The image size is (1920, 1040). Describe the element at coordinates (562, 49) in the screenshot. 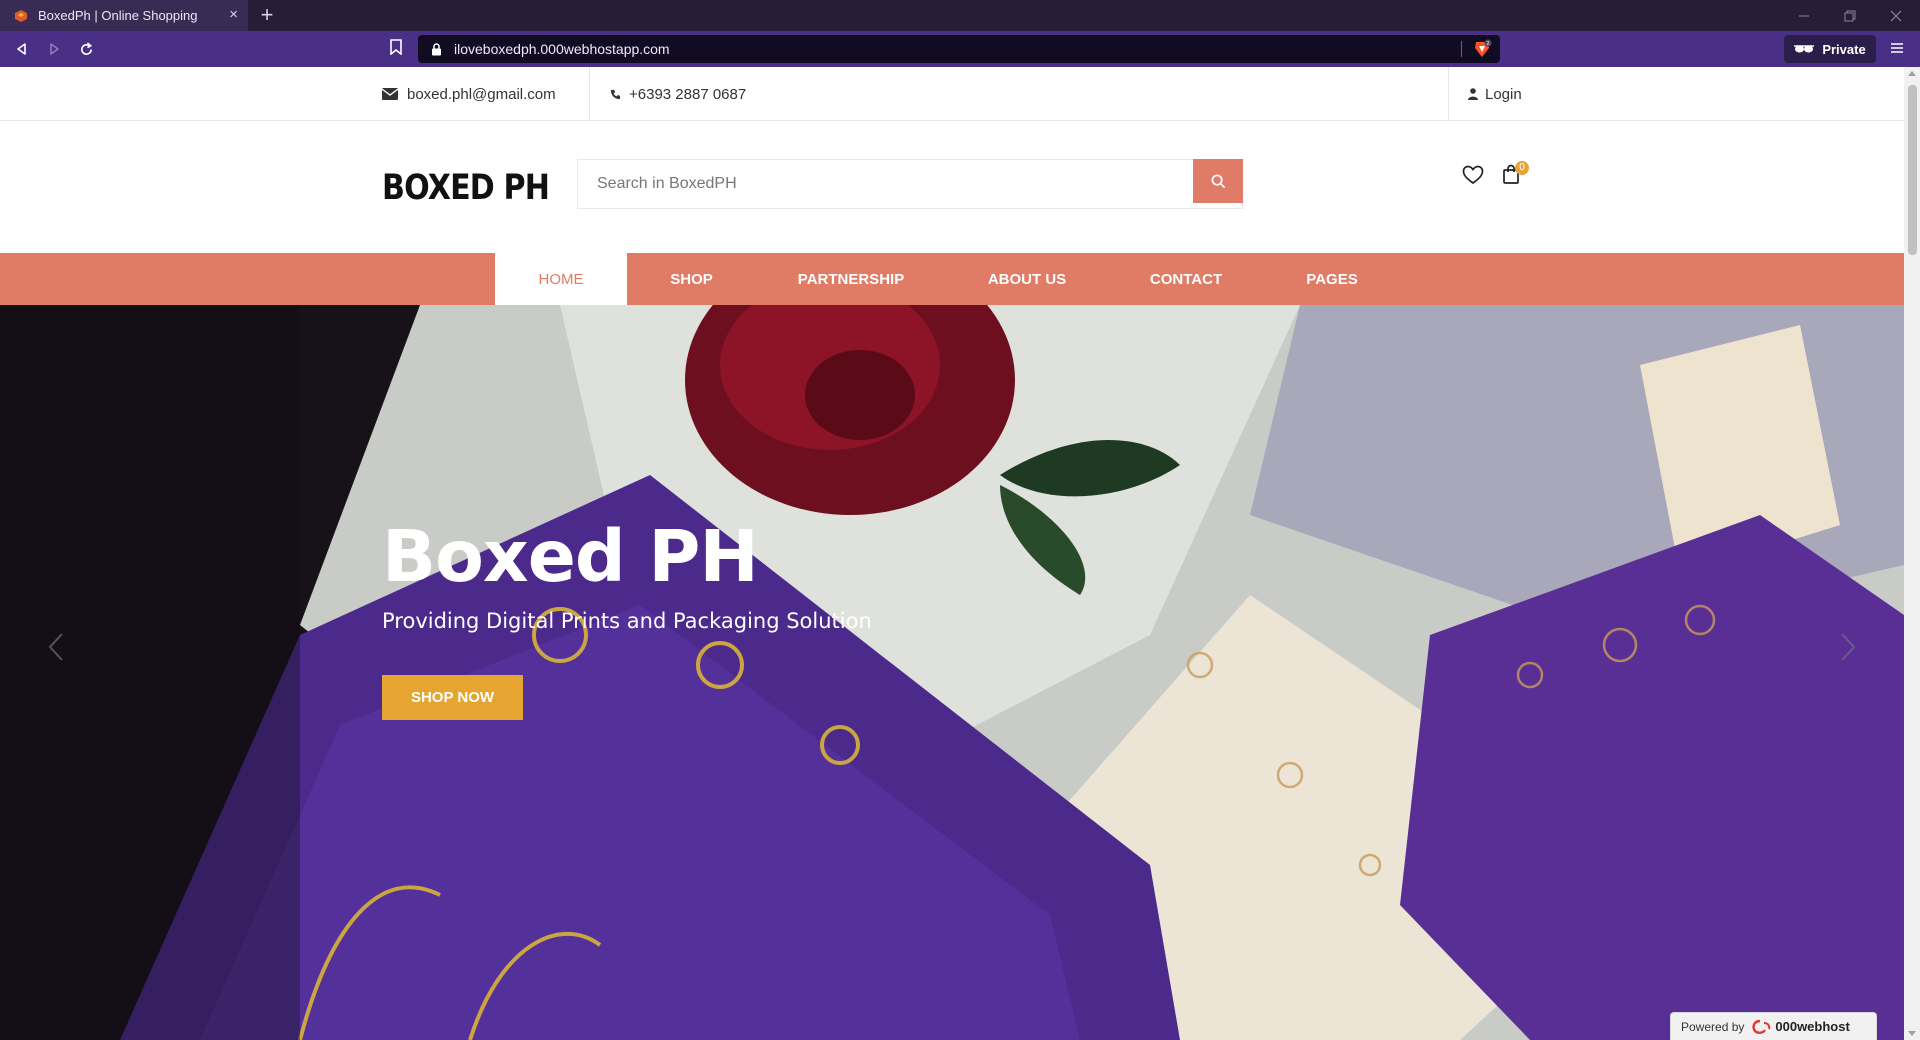

I see `url-text: iloveboxedph.000webhostapp.com` at that location.